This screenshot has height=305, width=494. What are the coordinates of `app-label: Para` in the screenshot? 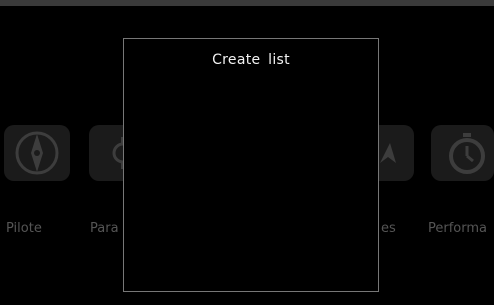 It's located at (104, 228).